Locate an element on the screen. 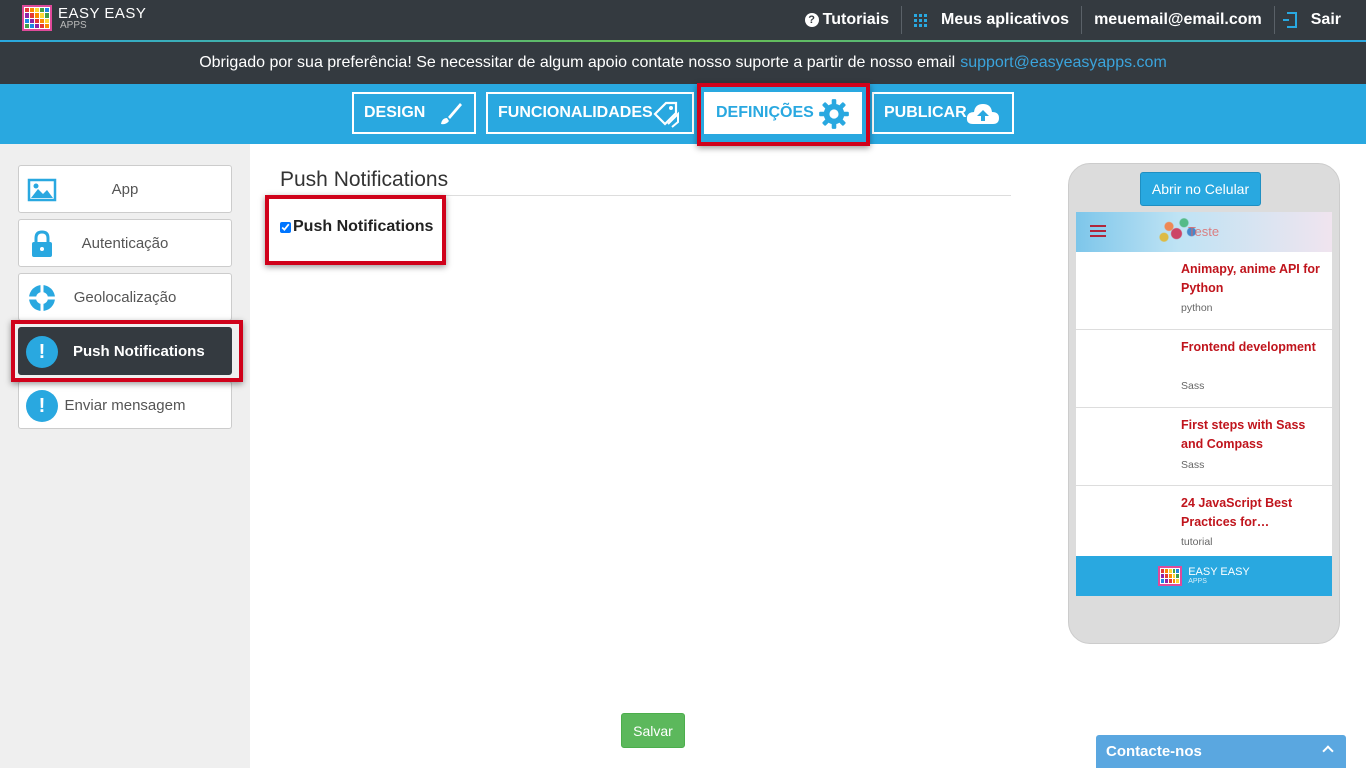 Image resolution: width=1366 pixels, height=768 pixels. title-divider is located at coordinates (645, 195).